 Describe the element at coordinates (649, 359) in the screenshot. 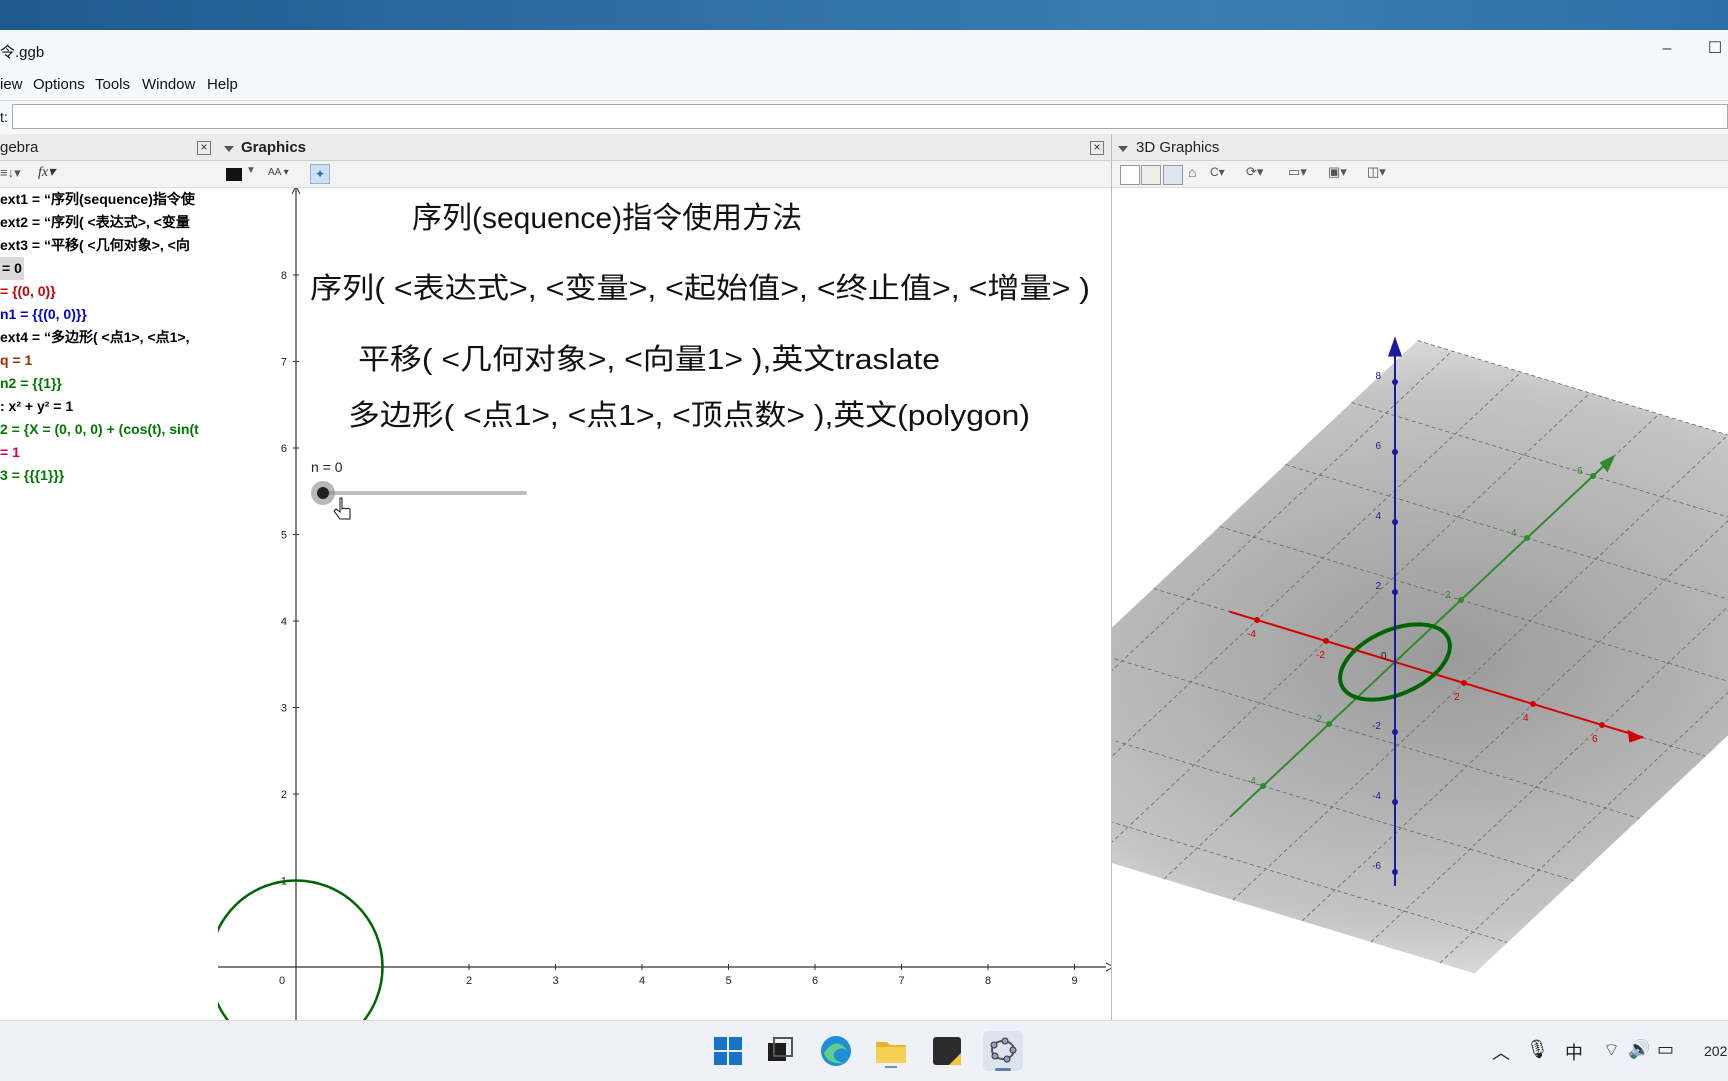

I see `text3-label: 平移( <几何对象>, <向量1> ),英文traslate` at that location.